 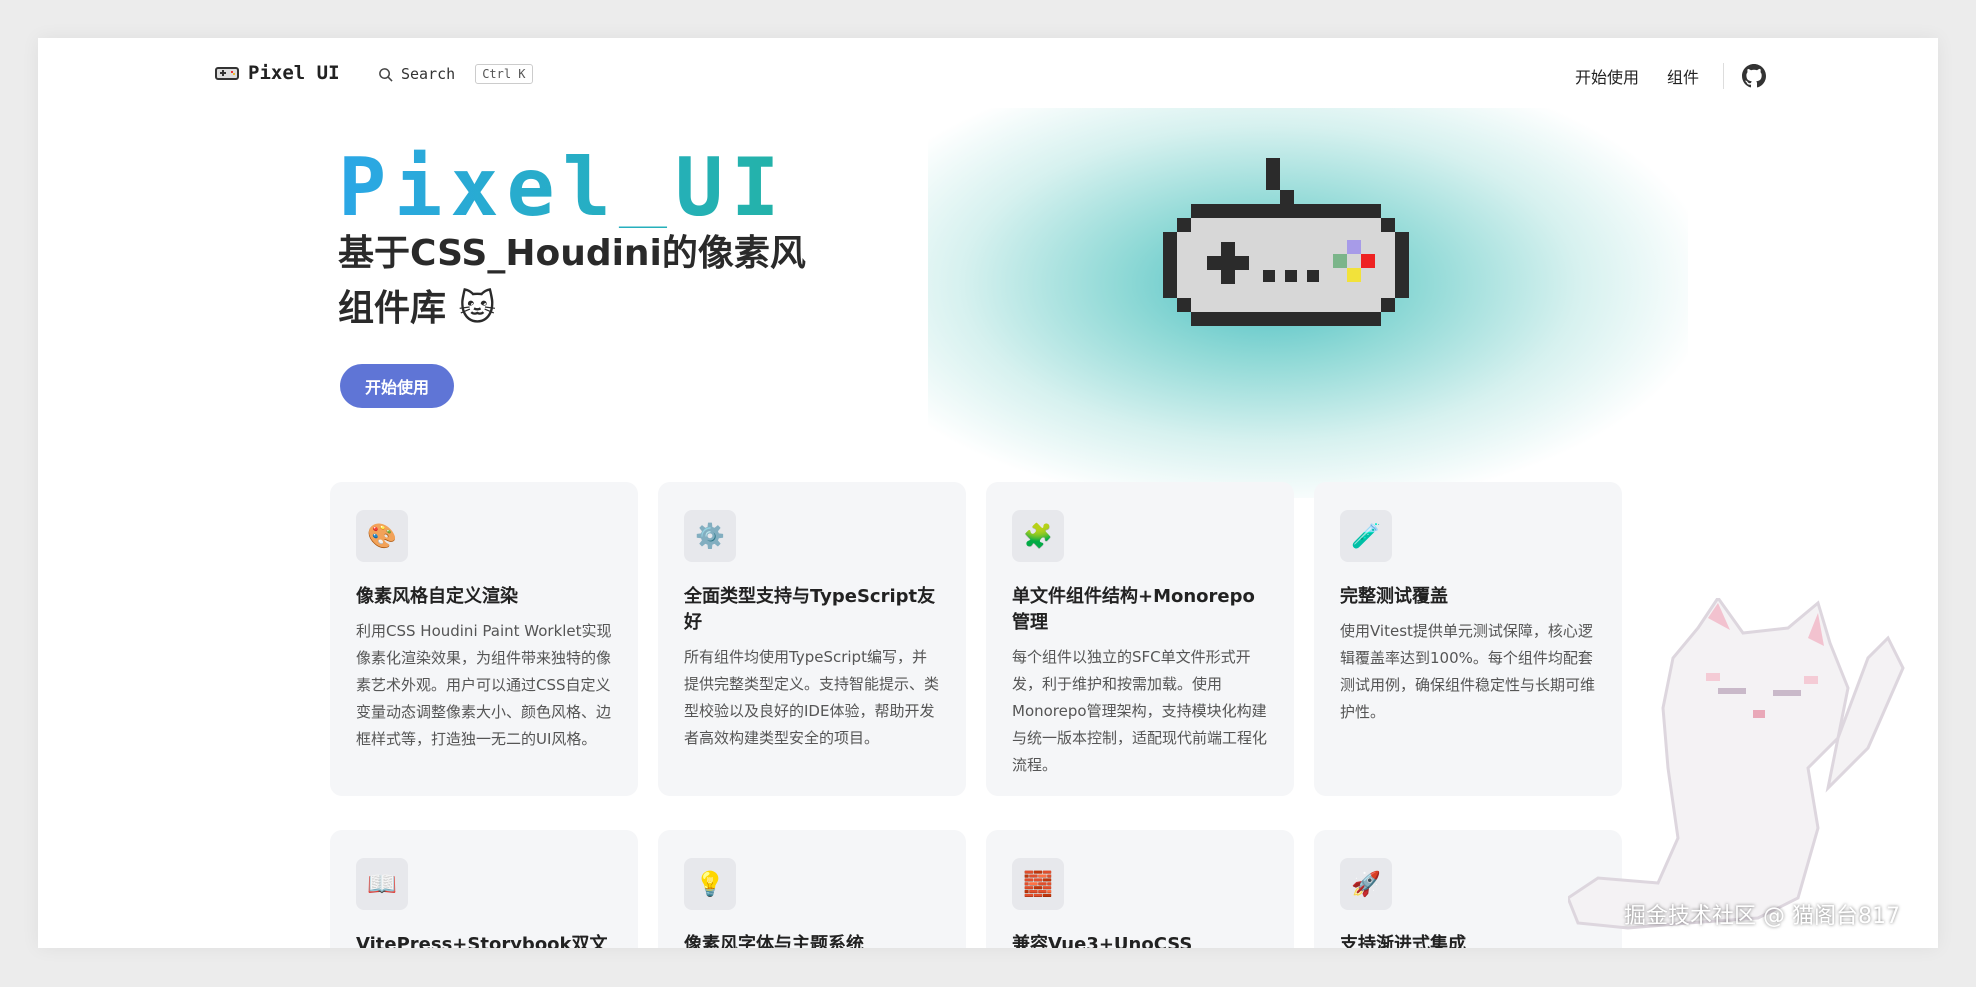 What do you see at coordinates (397, 386) in the screenshot?
I see `get-started-button: 开始使用` at bounding box center [397, 386].